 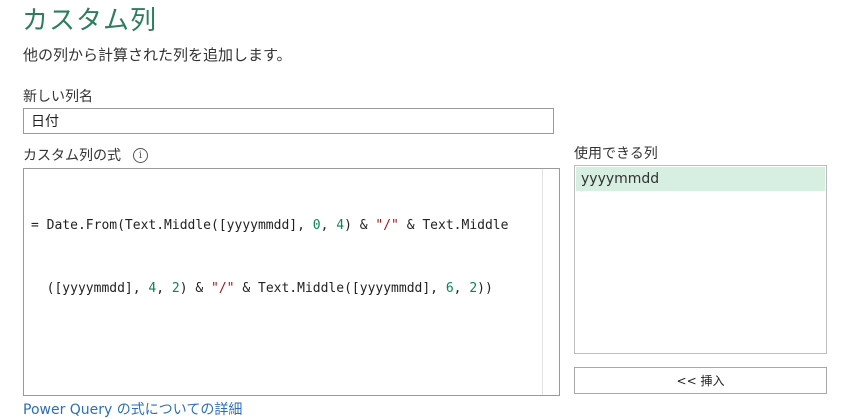 I want to click on available-columns-list: yyyymmdd, so click(x=700, y=259).